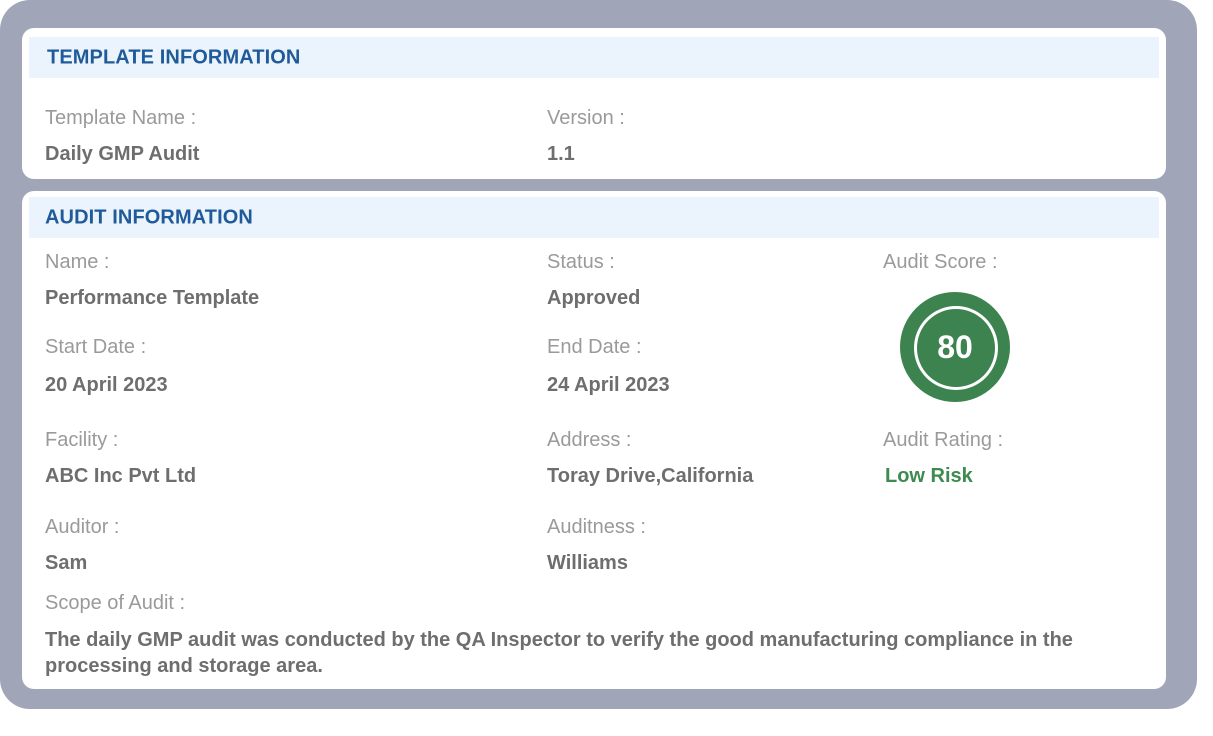 The height and width of the screenshot is (736, 1213). Describe the element at coordinates (82, 440) in the screenshot. I see `facility-label: Facility :` at that location.